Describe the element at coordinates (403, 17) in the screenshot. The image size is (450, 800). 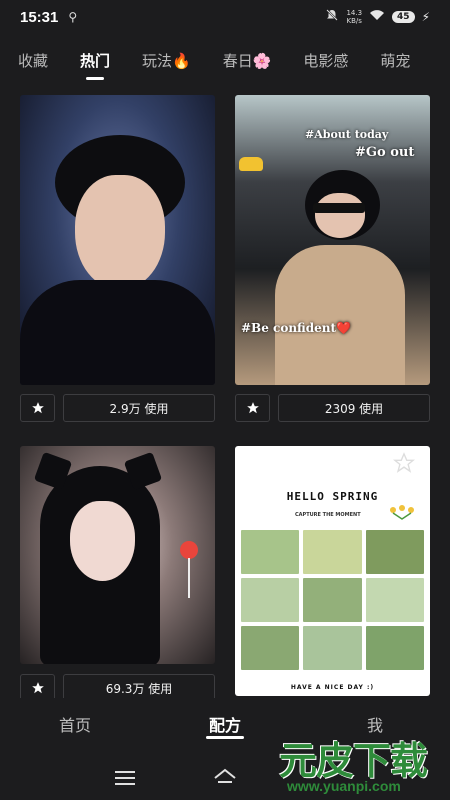
I see `battery-level: 45` at that location.